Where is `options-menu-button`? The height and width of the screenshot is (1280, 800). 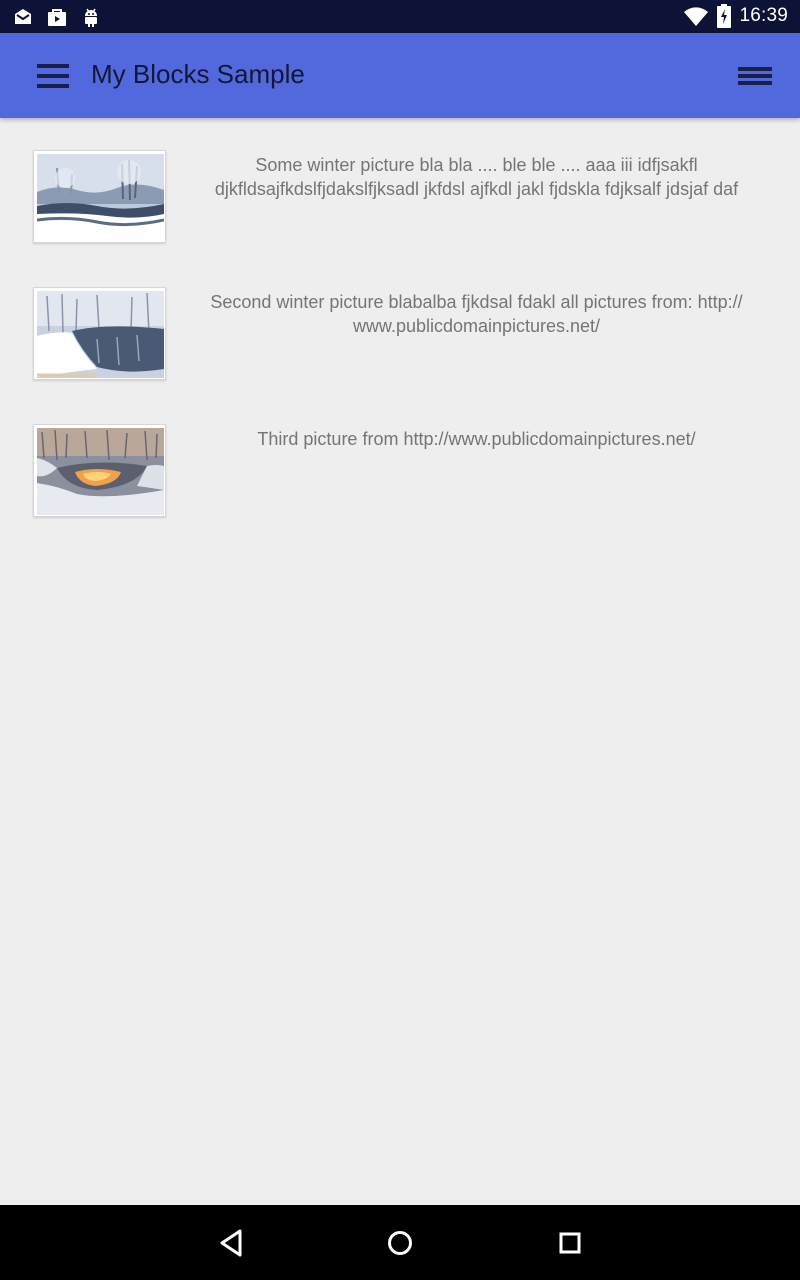
options-menu-button is located at coordinates (756, 76).